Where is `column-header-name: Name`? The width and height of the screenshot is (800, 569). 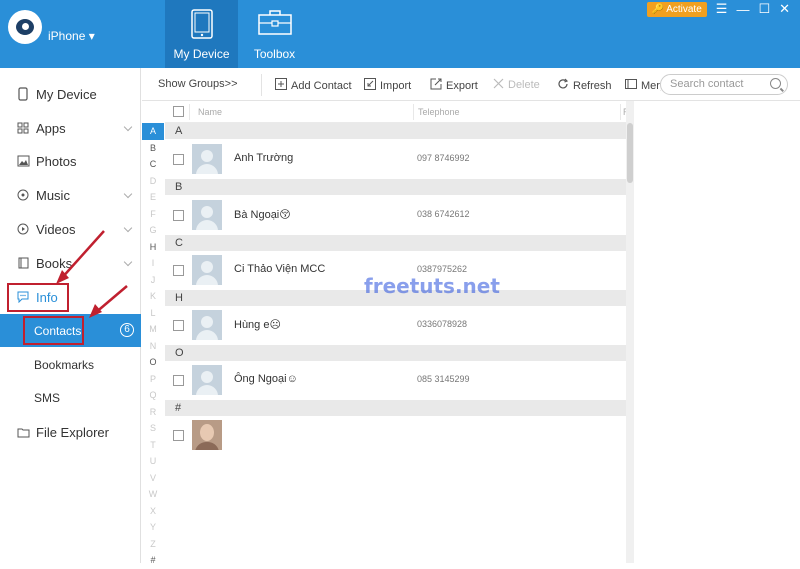
column-header-name: Name is located at coordinates (210, 112).